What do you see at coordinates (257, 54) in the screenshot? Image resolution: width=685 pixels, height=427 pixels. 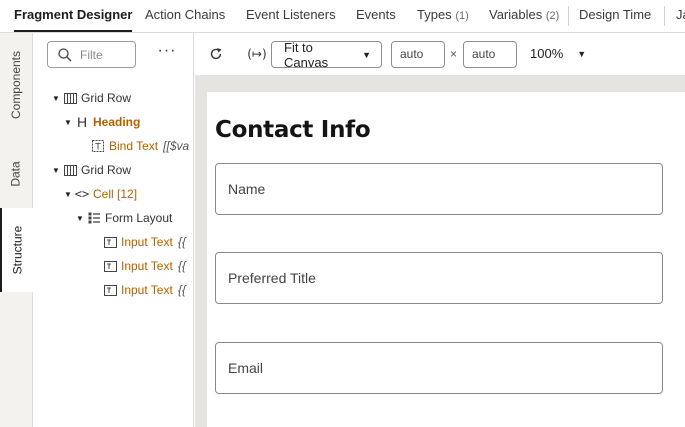 I see `fit-width-icon: (↦)` at bounding box center [257, 54].